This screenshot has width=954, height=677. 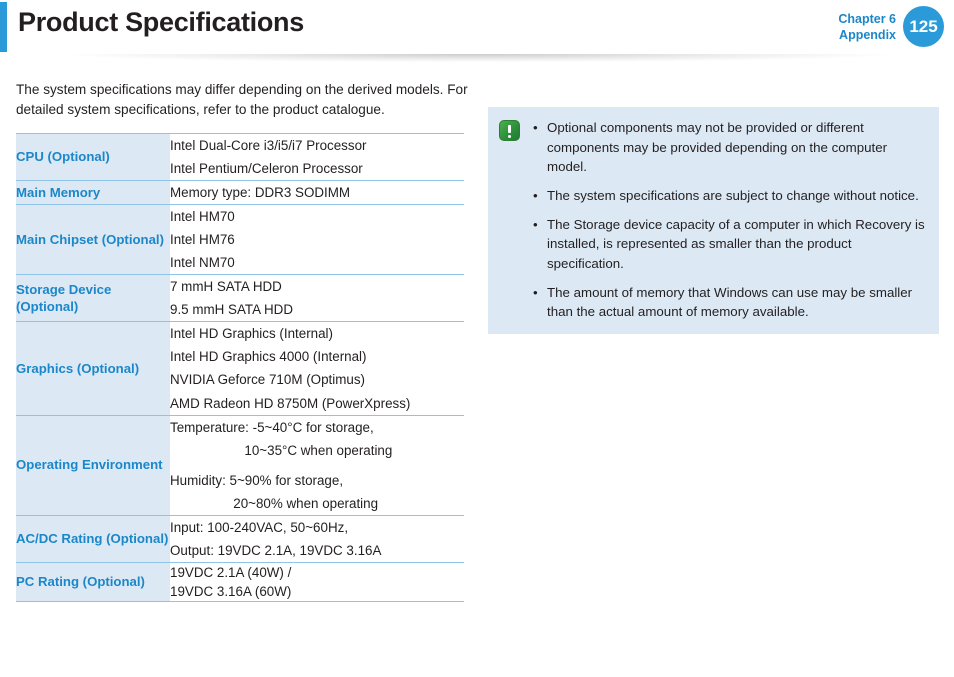 What do you see at coordinates (509, 136) in the screenshot?
I see `exclamation-dot` at bounding box center [509, 136].